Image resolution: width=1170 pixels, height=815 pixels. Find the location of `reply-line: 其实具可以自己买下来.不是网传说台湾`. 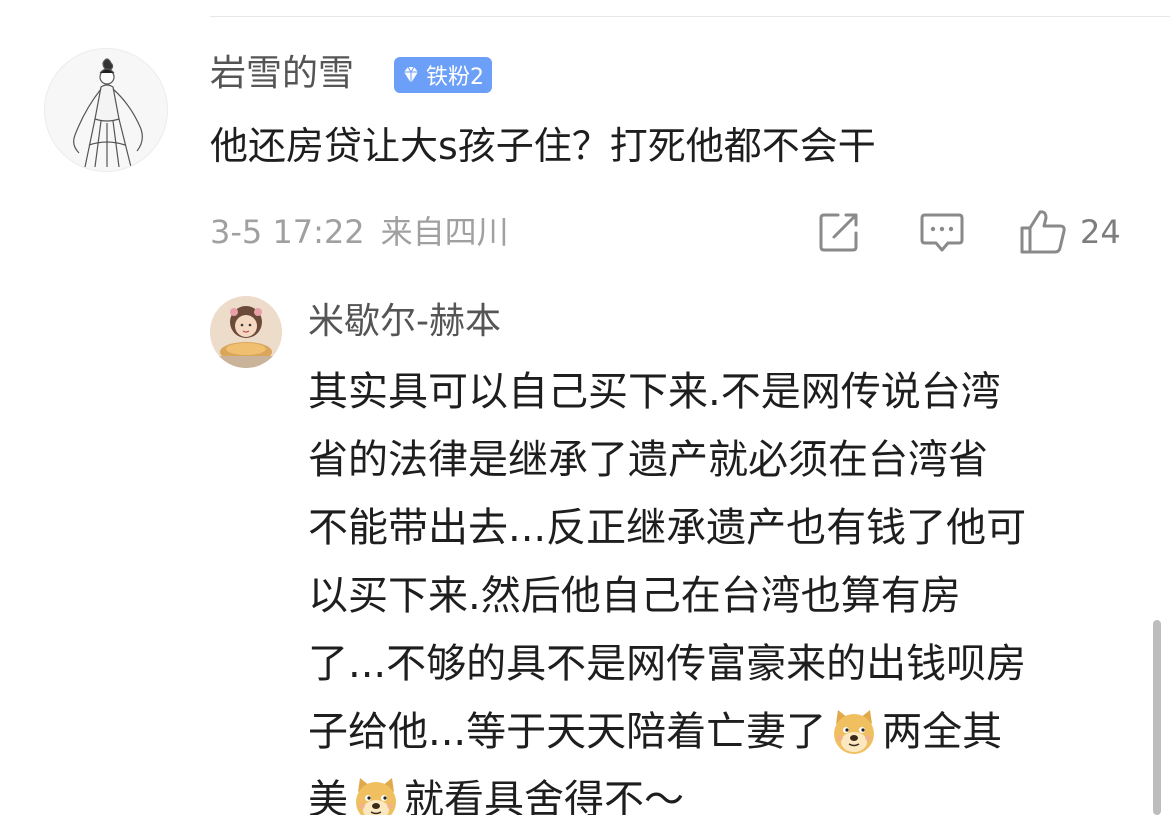

reply-line: 其实具可以自己买下来.不是网传说台湾 is located at coordinates (718, 392).